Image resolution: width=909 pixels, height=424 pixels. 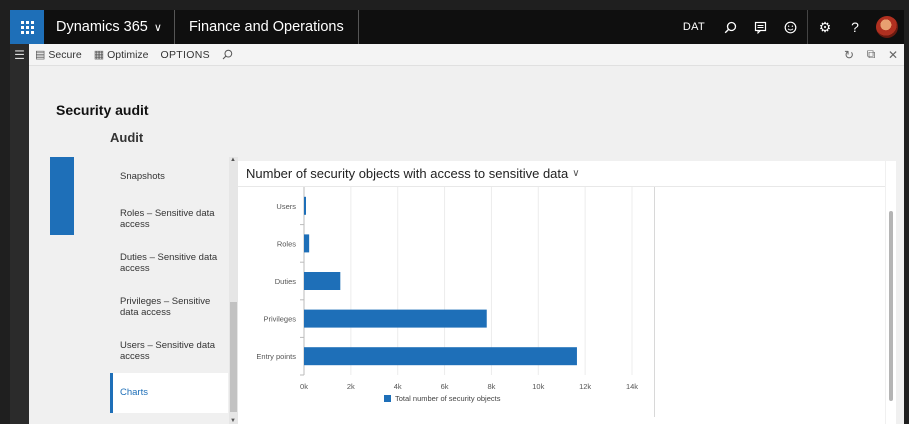 What do you see at coordinates (322, 281) in the screenshot?
I see `bar-duties` at bounding box center [322, 281].